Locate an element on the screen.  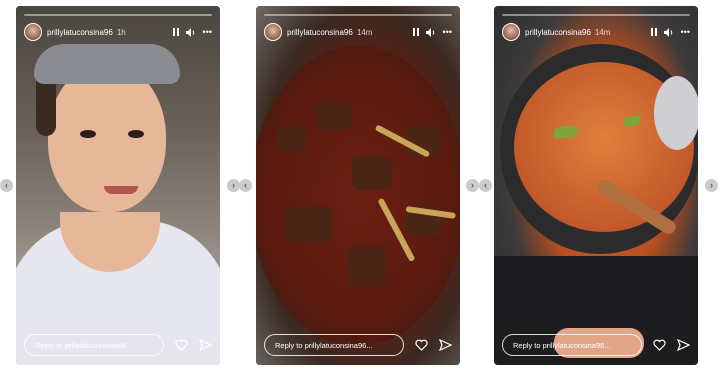
story-header: prillylatuconsina96 1h ••• is located at coordinates (118, 32).